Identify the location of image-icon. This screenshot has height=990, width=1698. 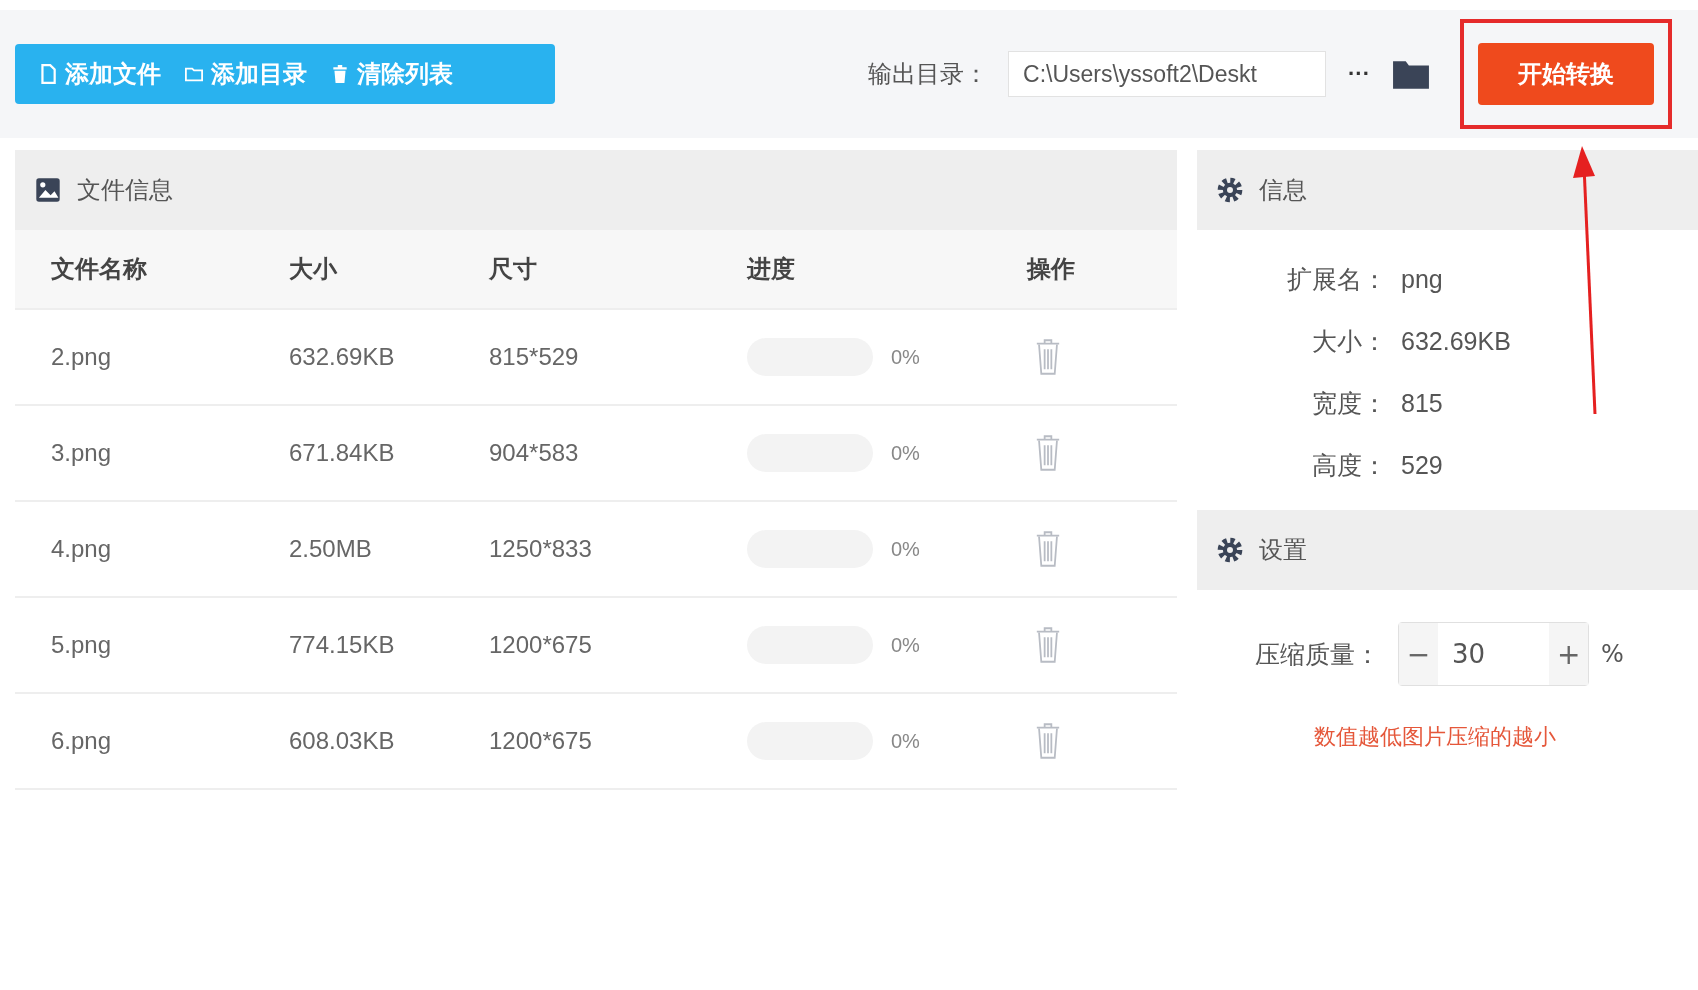
(48, 190).